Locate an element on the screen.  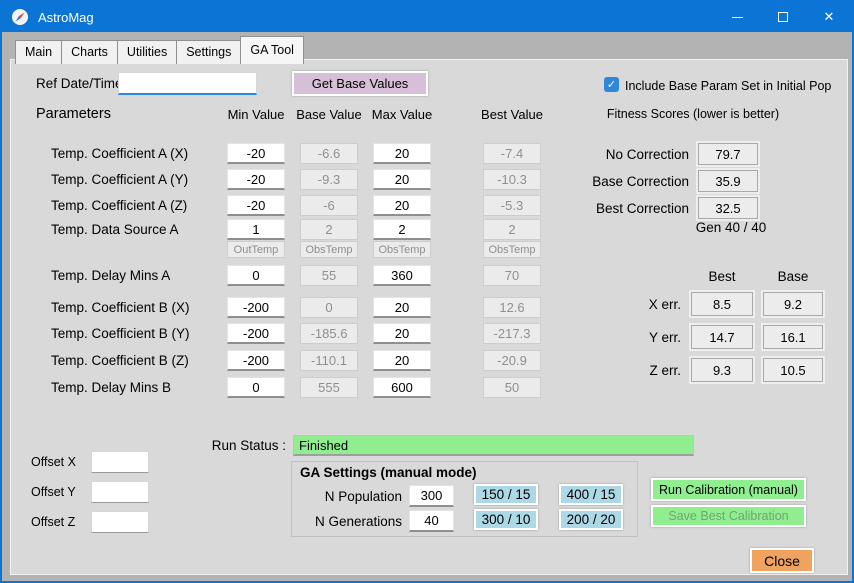
param-best-field: 2 is located at coordinates (512, 229).